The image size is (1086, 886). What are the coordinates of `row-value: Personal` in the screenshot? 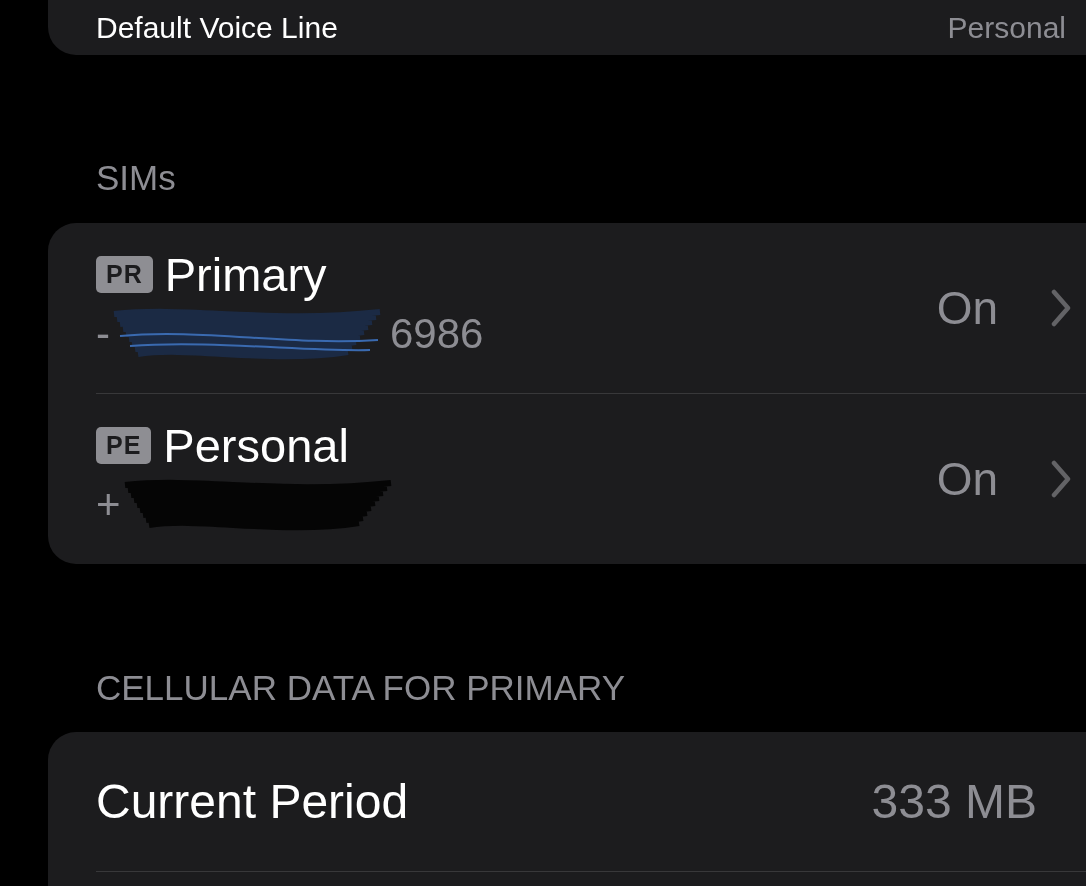 It's located at (1006, 27).